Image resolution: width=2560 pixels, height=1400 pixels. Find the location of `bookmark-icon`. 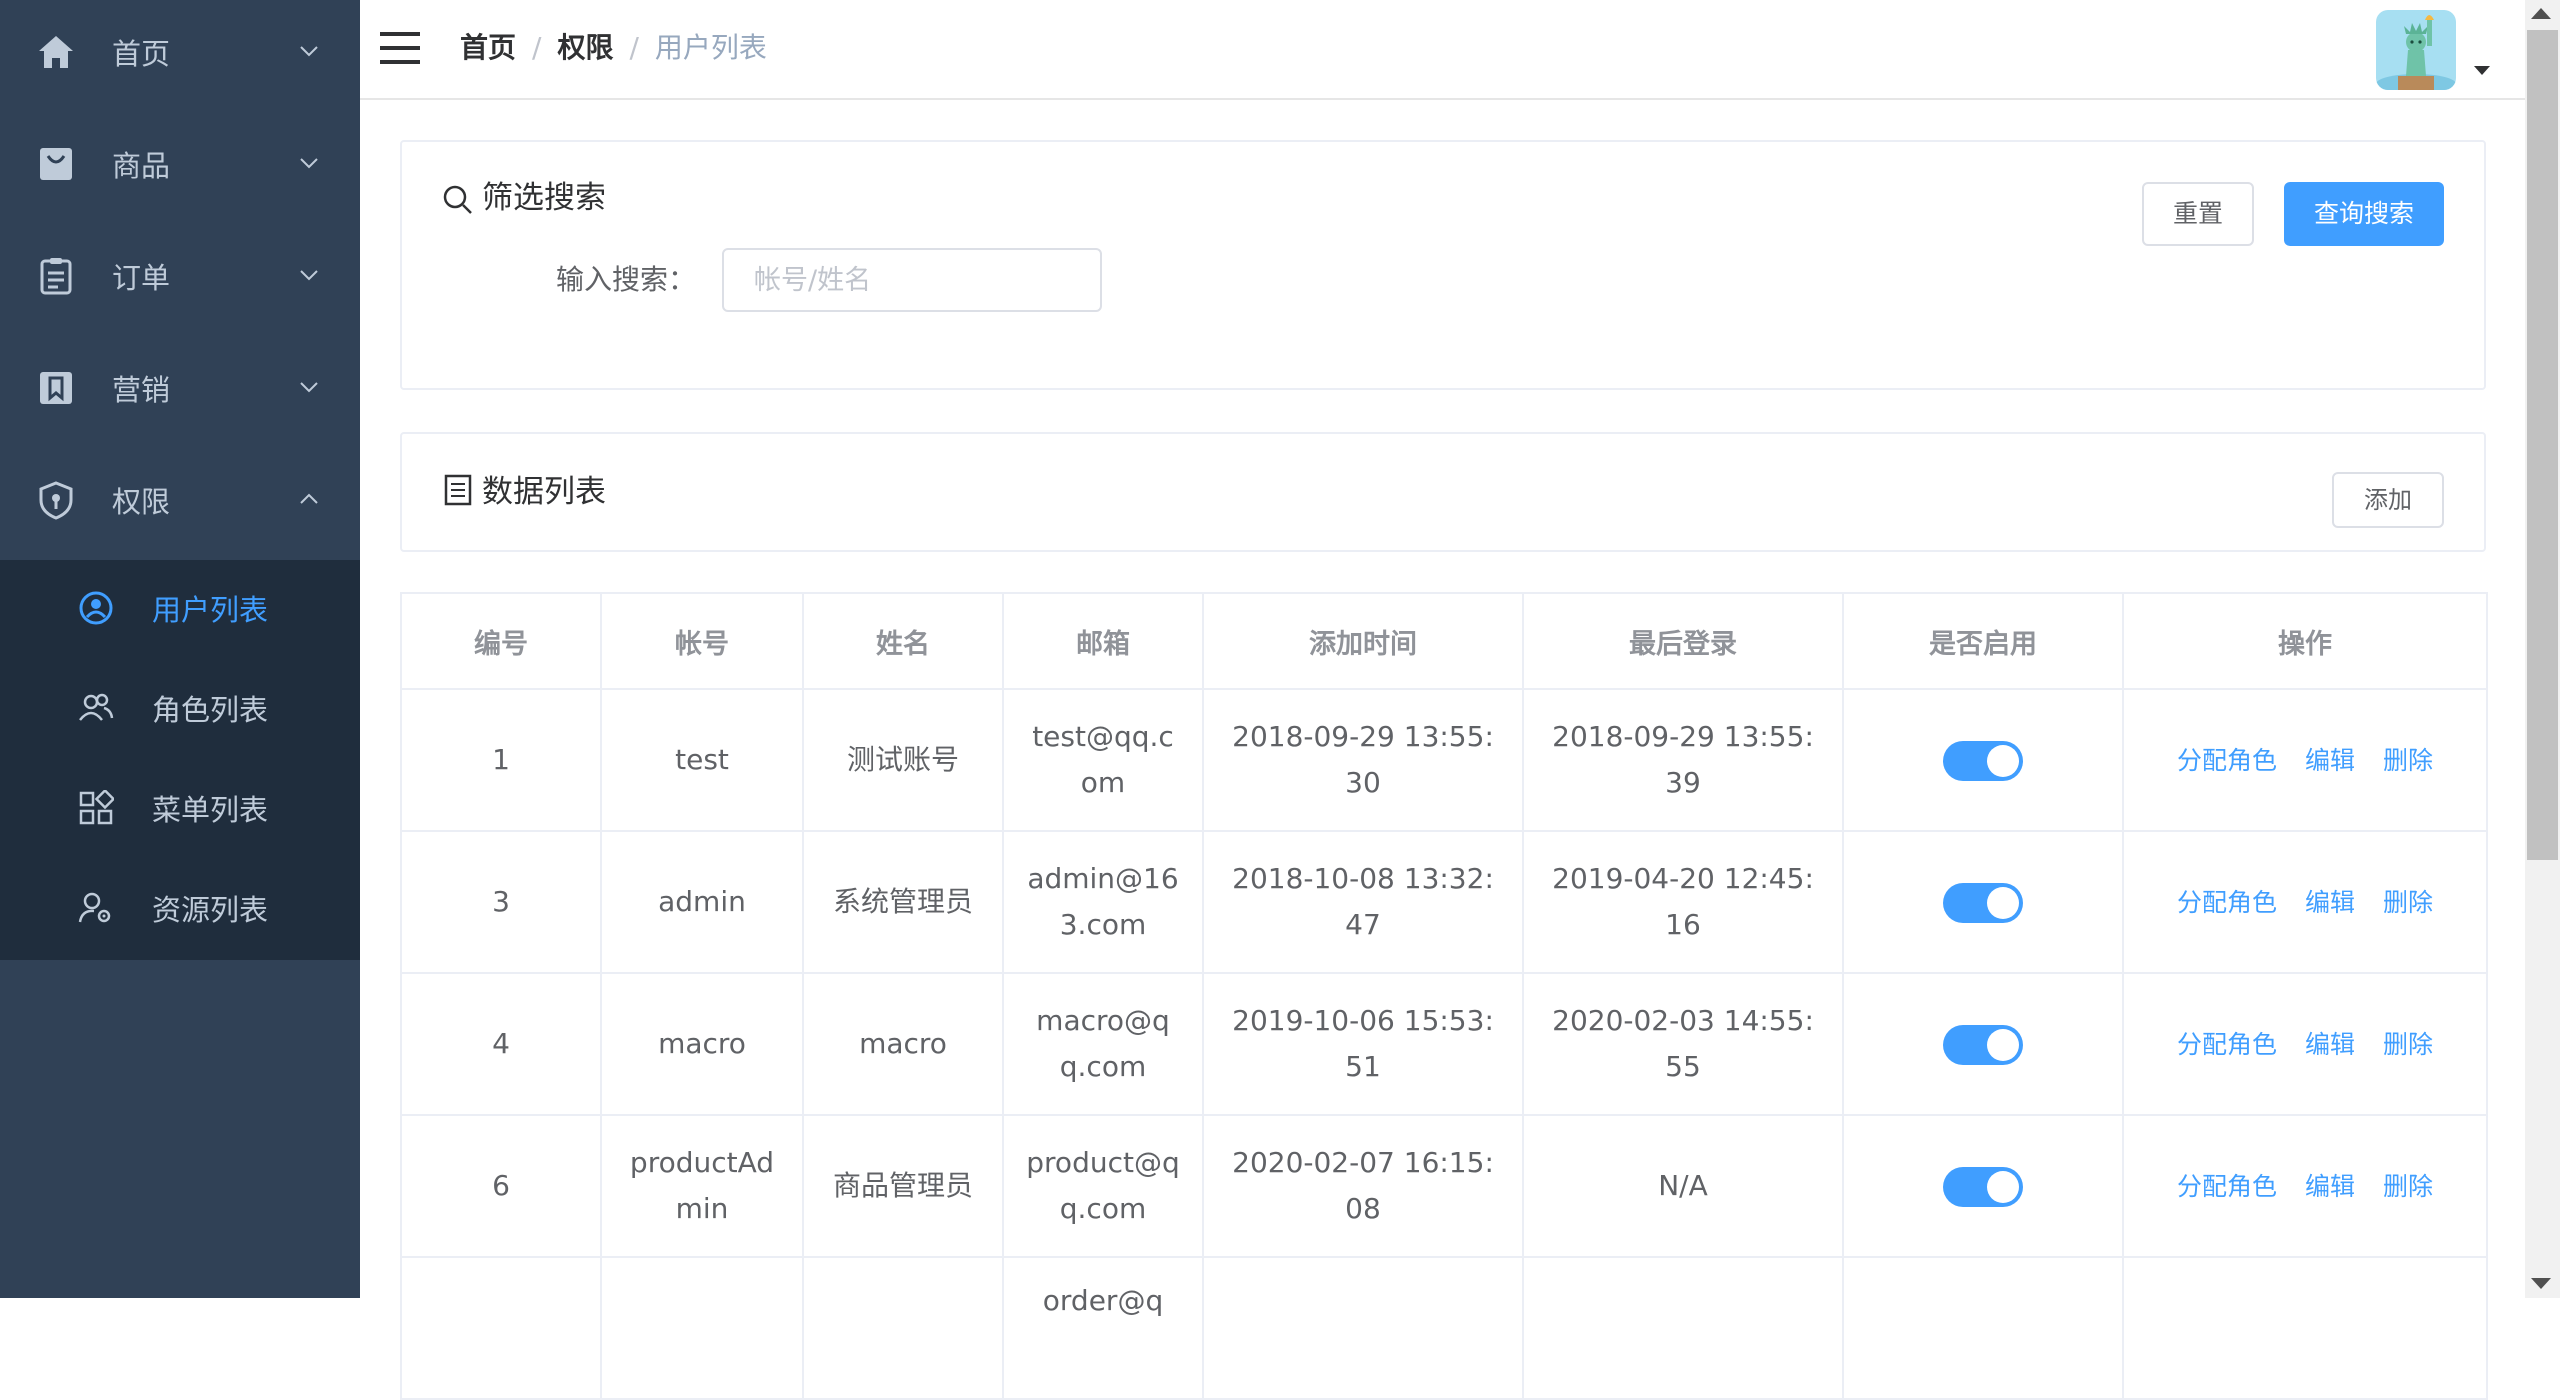

bookmark-icon is located at coordinates (56, 388).